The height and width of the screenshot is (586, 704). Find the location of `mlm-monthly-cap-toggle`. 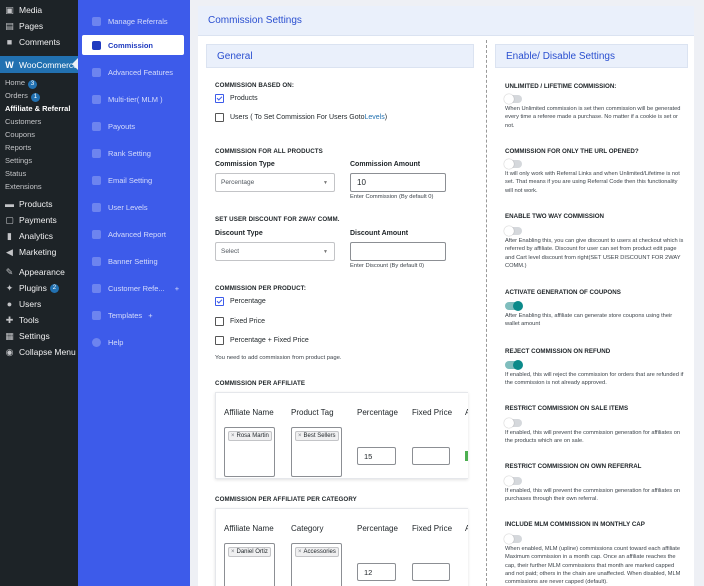

mlm-monthly-cap-toggle is located at coordinates (513, 539).